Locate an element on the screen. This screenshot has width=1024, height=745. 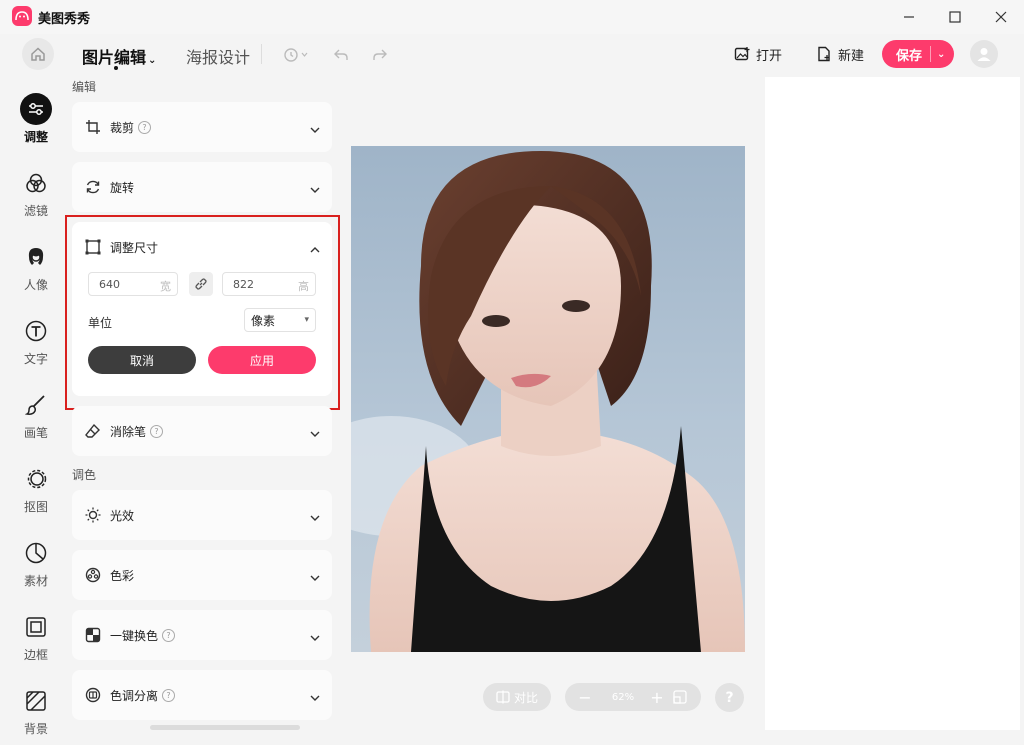
rail-item-cutout: 抠图 is located at coordinates (36, 493).